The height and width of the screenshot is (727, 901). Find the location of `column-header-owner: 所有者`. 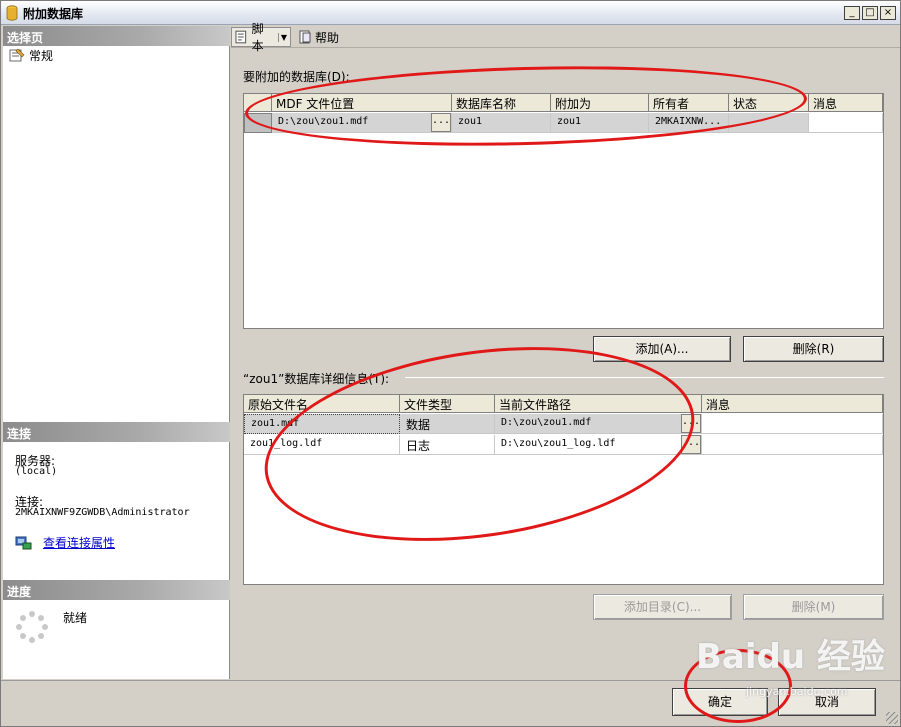

column-header-owner: 所有者 is located at coordinates (689, 103).